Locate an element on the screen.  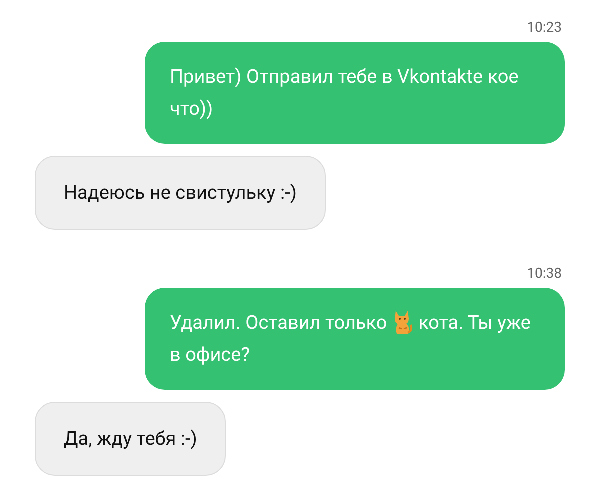
message-text: Привет) Отправил тебе в Vkontakte кое что)) is located at coordinates (345, 93).